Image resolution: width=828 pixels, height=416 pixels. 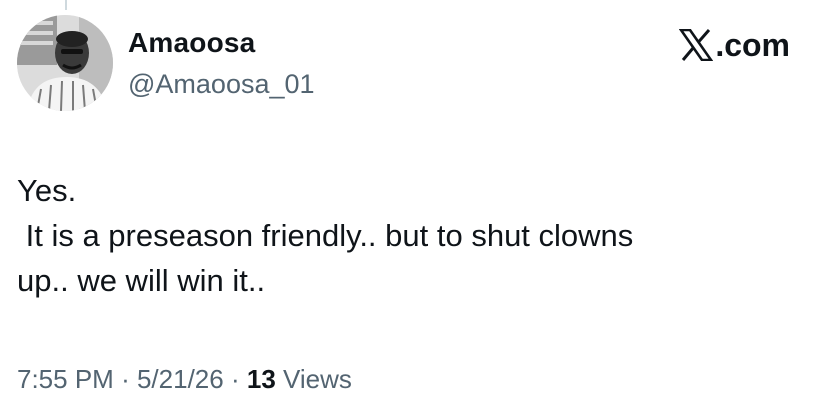 What do you see at coordinates (696, 45) in the screenshot?
I see `x-logo-icon` at bounding box center [696, 45].